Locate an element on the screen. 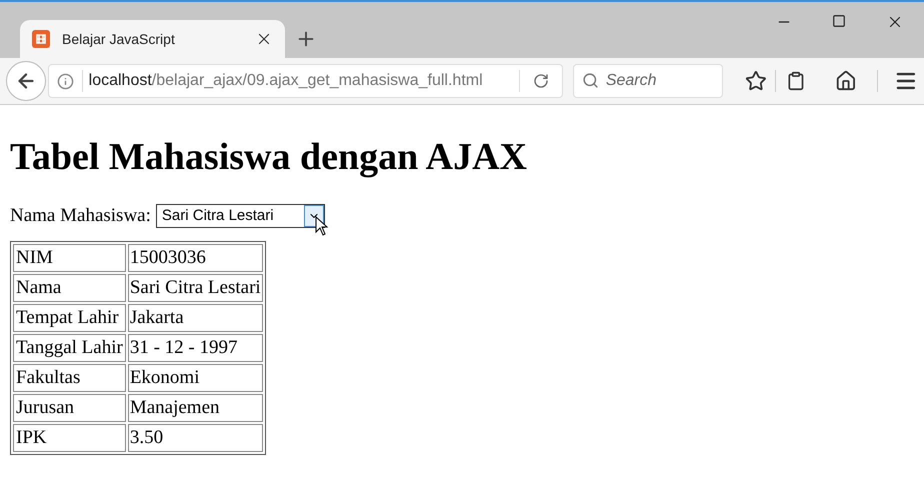 The width and height of the screenshot is (924, 481). app-logo-icon is located at coordinates (41, 39).